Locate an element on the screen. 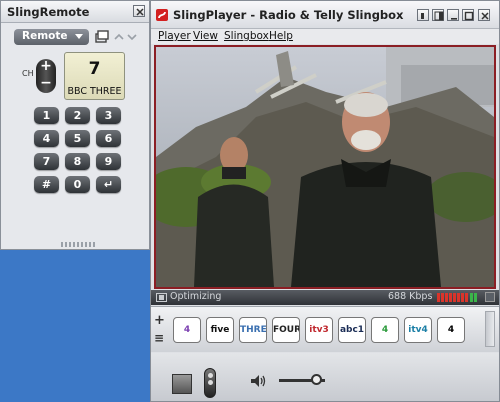  menu-help: Help is located at coordinates (281, 36).